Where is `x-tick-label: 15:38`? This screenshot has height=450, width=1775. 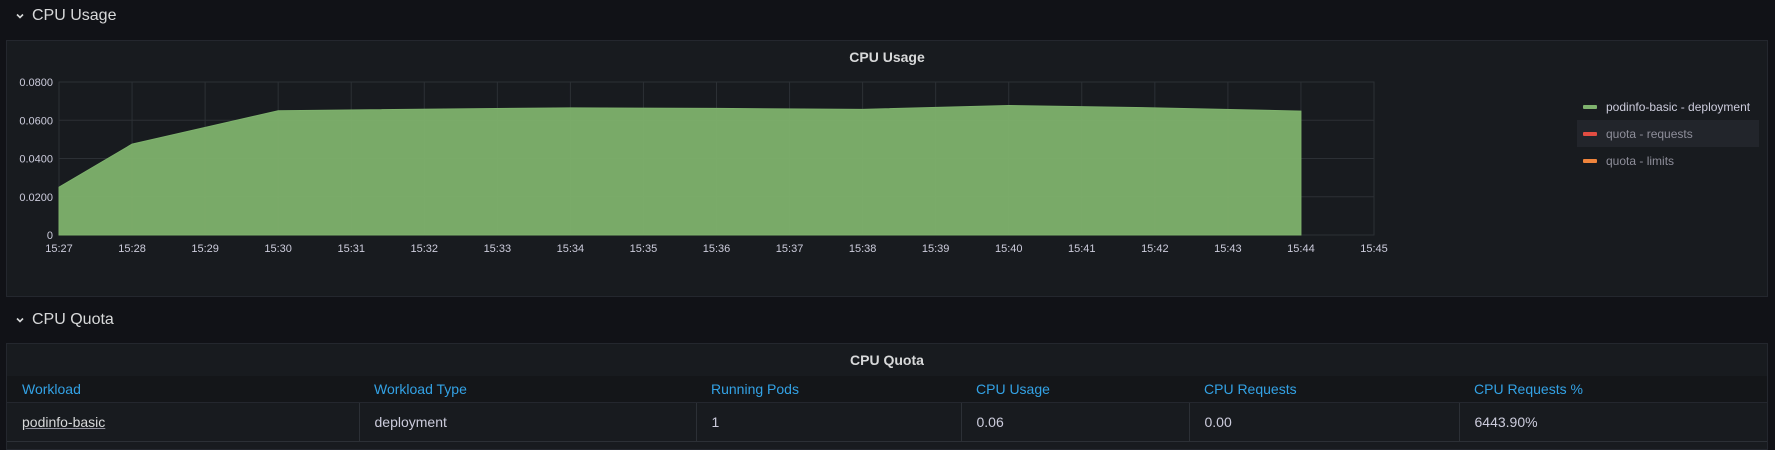 x-tick-label: 15:38 is located at coordinates (863, 249).